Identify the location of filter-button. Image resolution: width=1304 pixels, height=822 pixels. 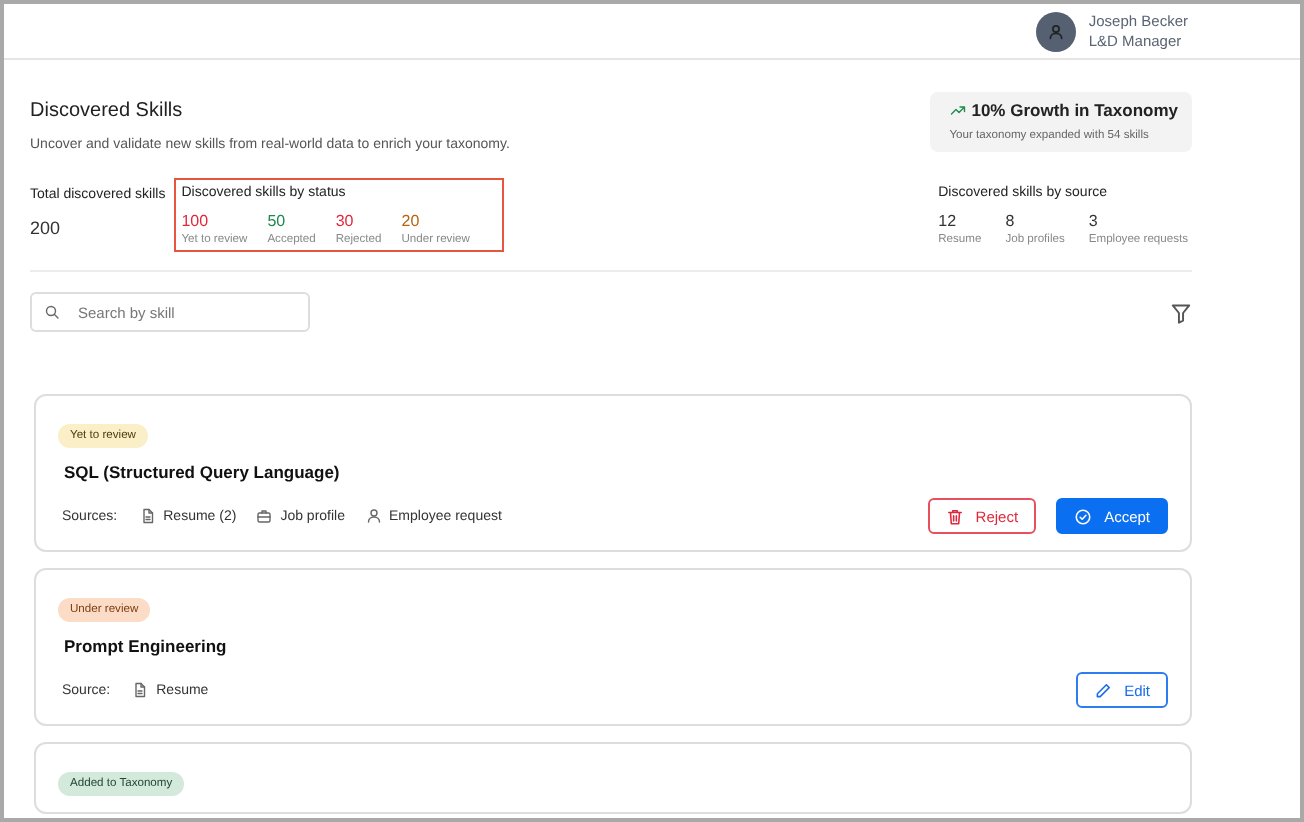
(1181, 312).